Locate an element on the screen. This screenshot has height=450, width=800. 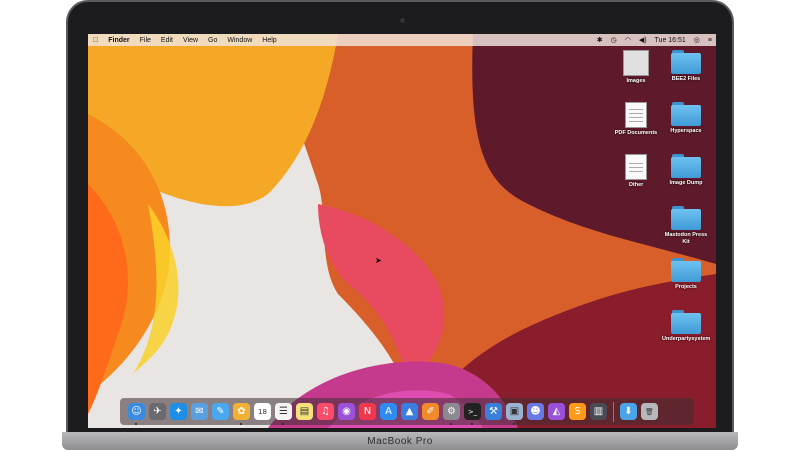
camera-icon is located at coordinates (402, 20).